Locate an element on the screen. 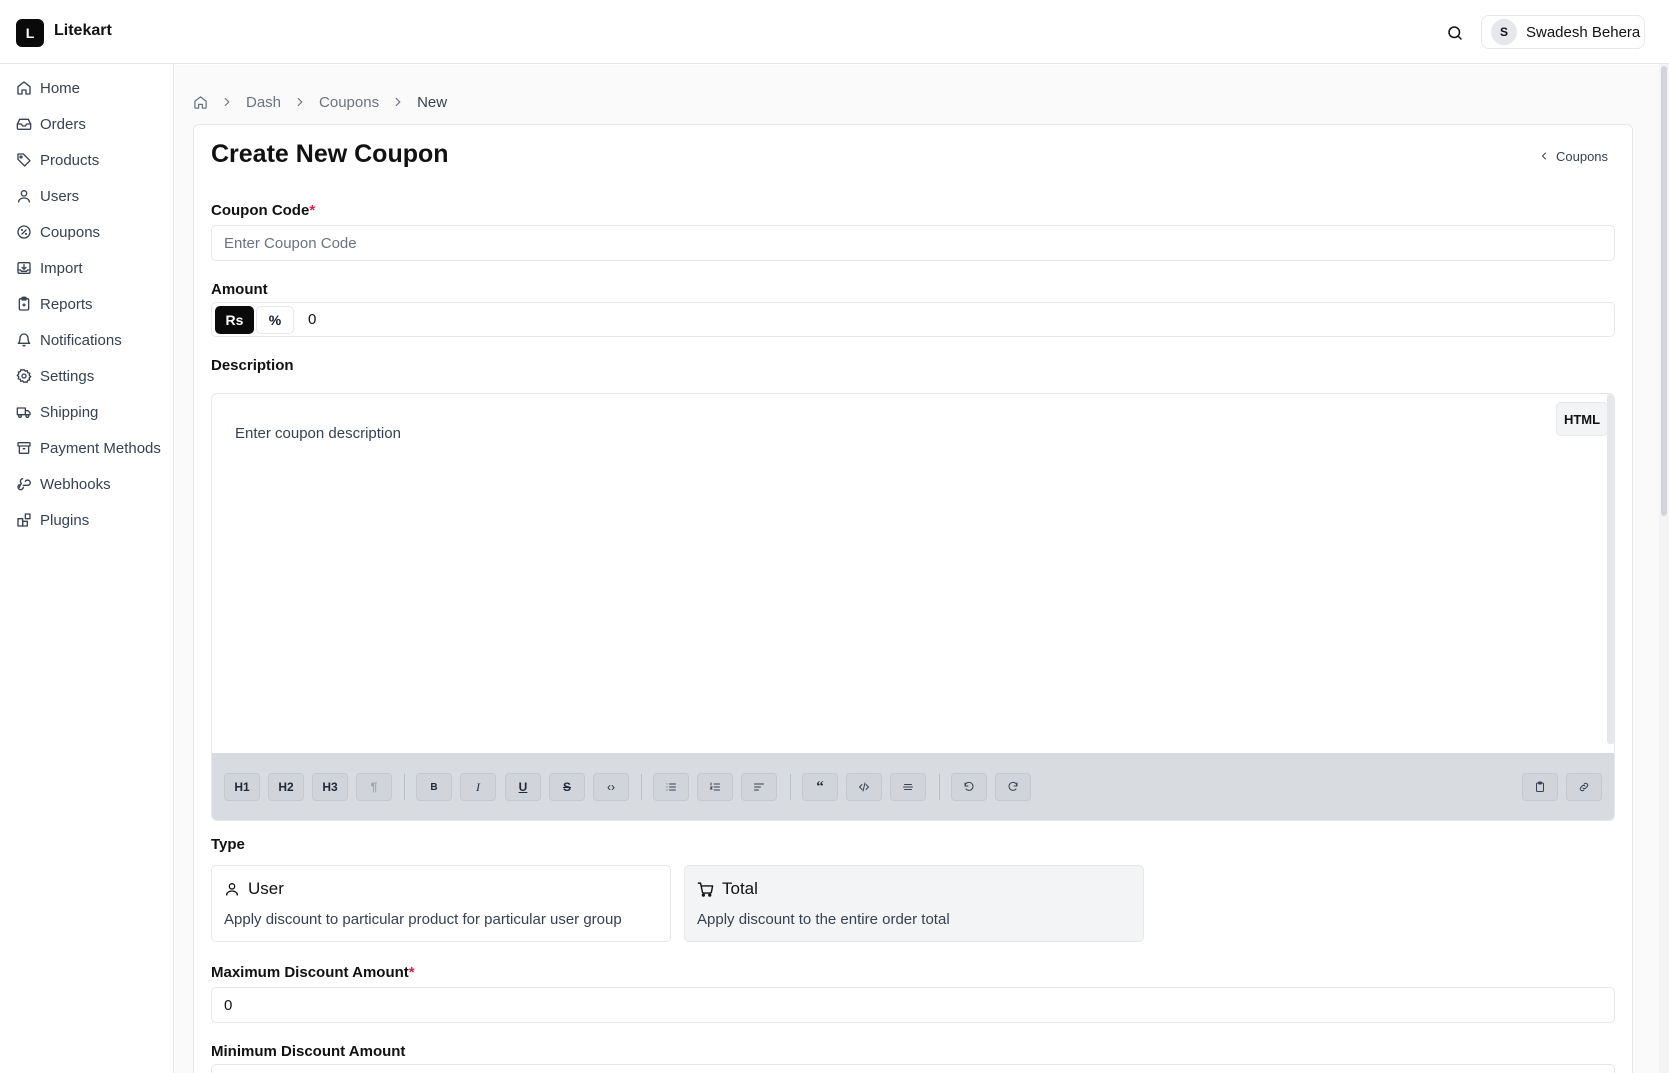 The image size is (1669, 1073). paste-button is located at coordinates (1540, 787).